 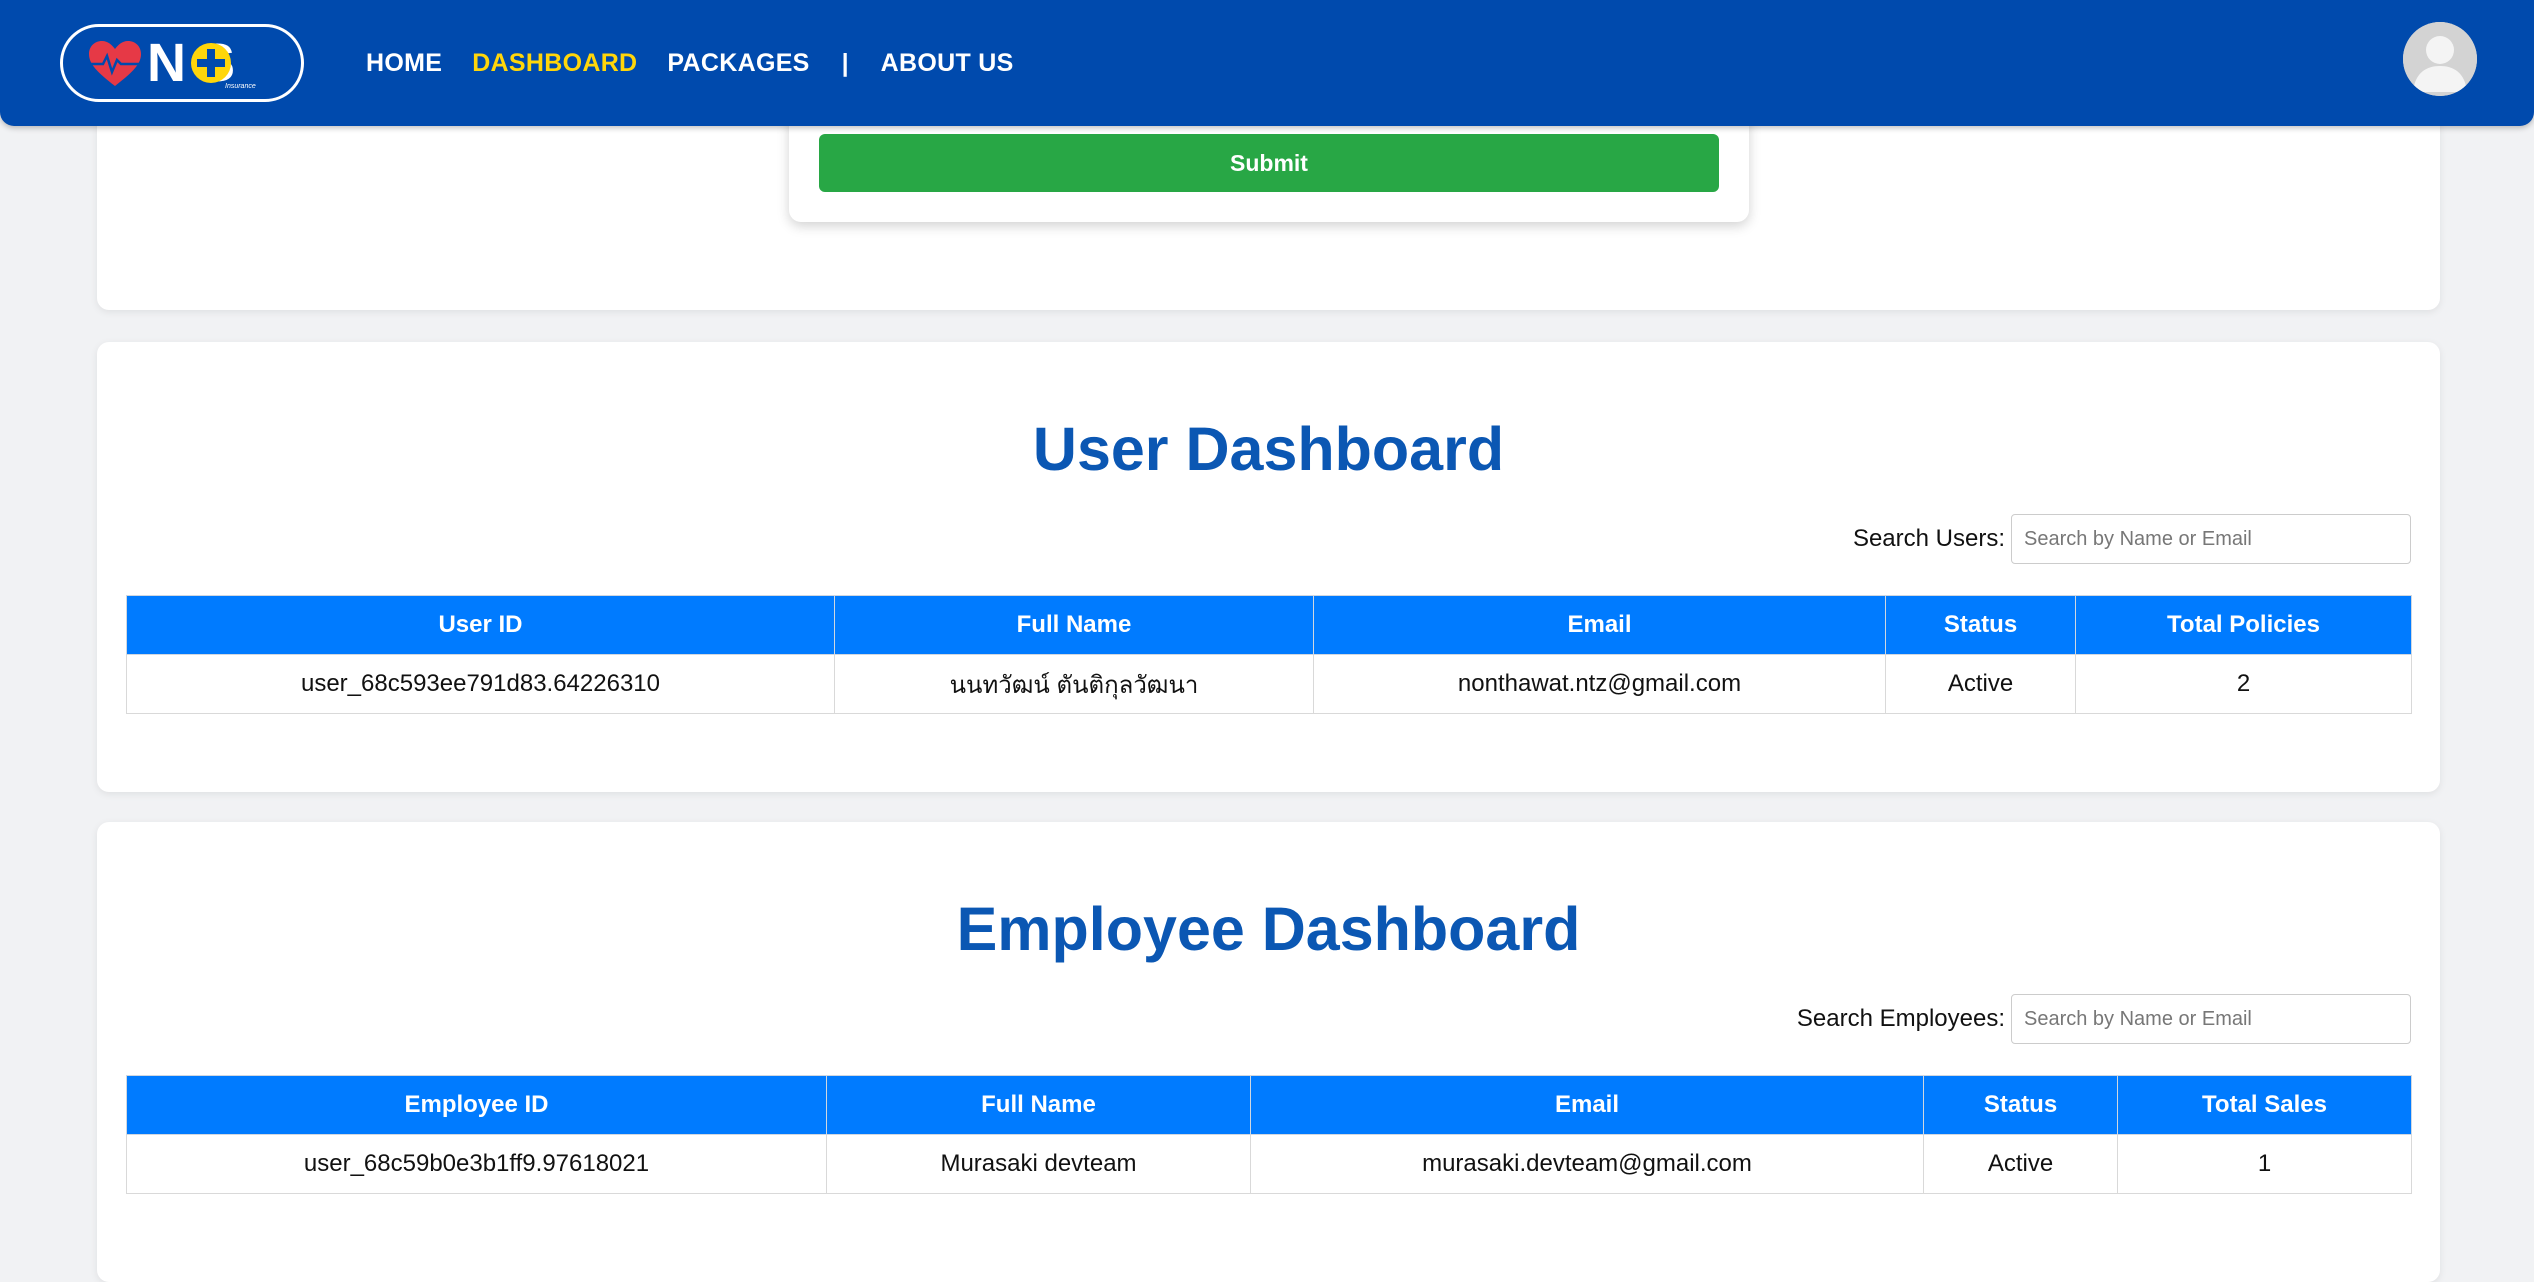 What do you see at coordinates (1587, 1164) in the screenshot?
I see `cell-email: murasaki.devteam@gmail.com` at bounding box center [1587, 1164].